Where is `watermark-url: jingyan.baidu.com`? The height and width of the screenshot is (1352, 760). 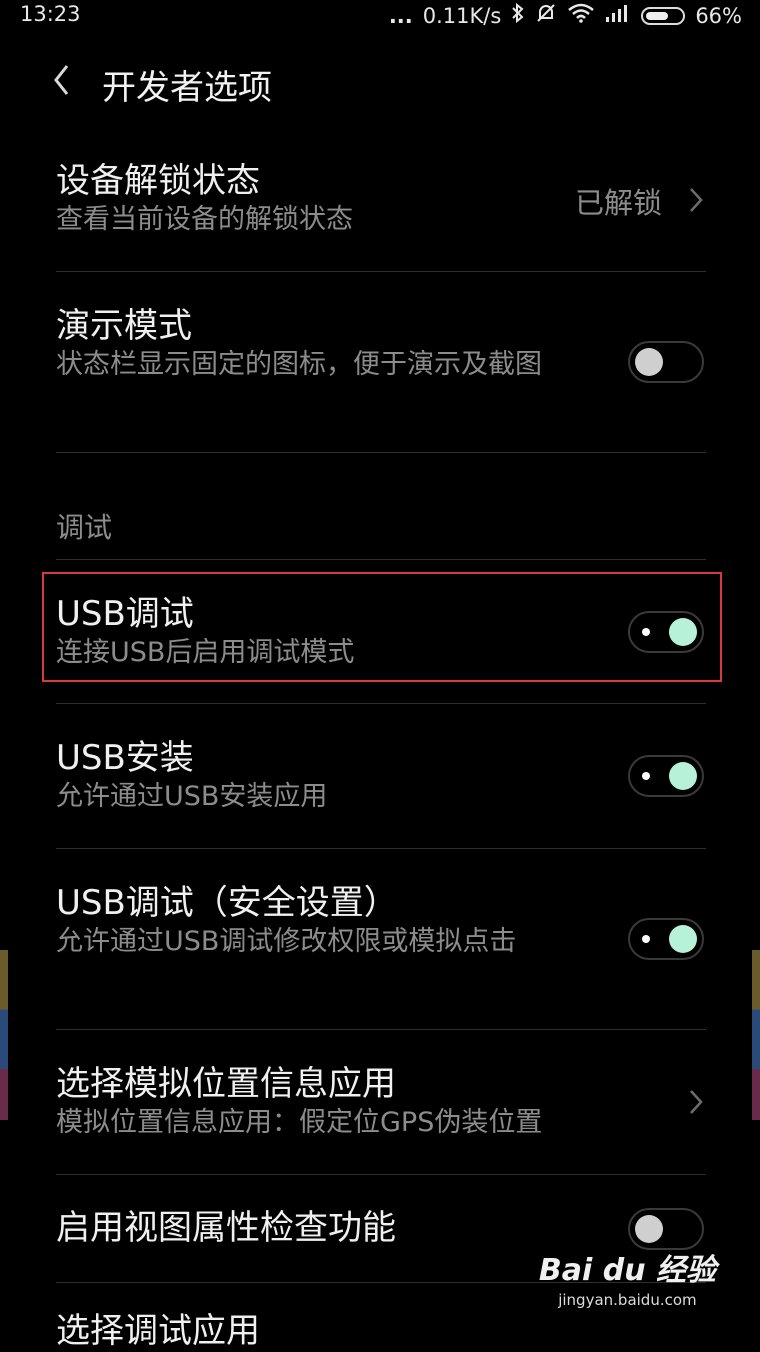
watermark-url: jingyan.baidu.com is located at coordinates (627, 1300).